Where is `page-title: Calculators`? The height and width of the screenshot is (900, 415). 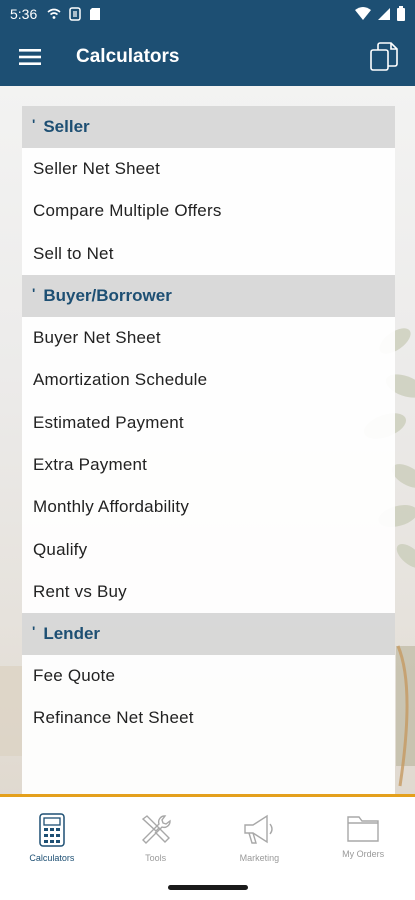 page-title: Calculators is located at coordinates (128, 56).